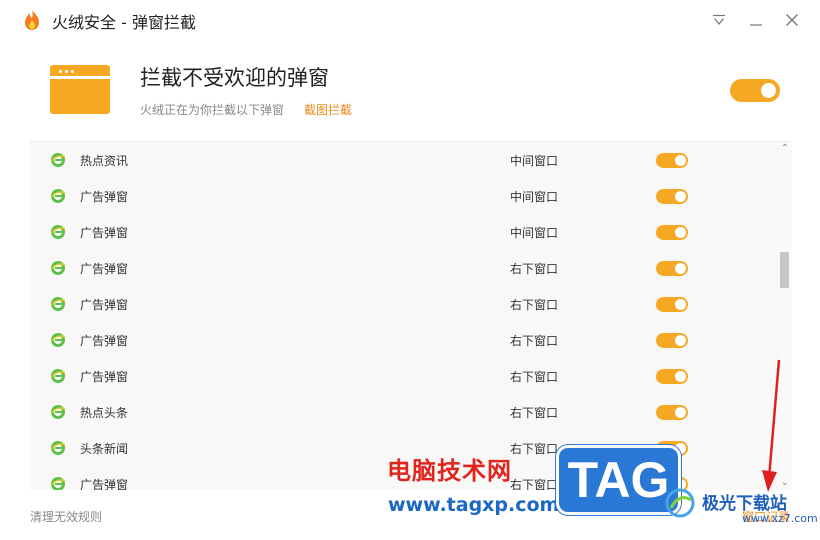 This screenshot has width=820, height=540. I want to click on watermark-site-text: 电脑技术网, so click(449, 471).